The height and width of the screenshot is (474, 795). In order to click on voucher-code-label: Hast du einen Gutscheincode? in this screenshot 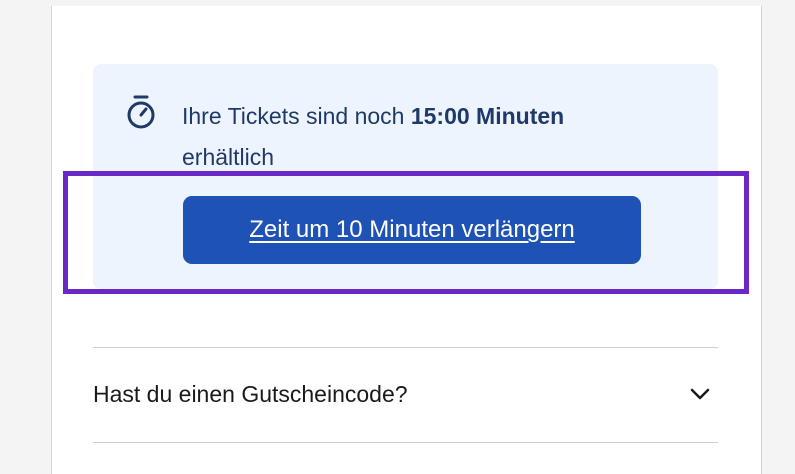, I will do `click(250, 394)`.